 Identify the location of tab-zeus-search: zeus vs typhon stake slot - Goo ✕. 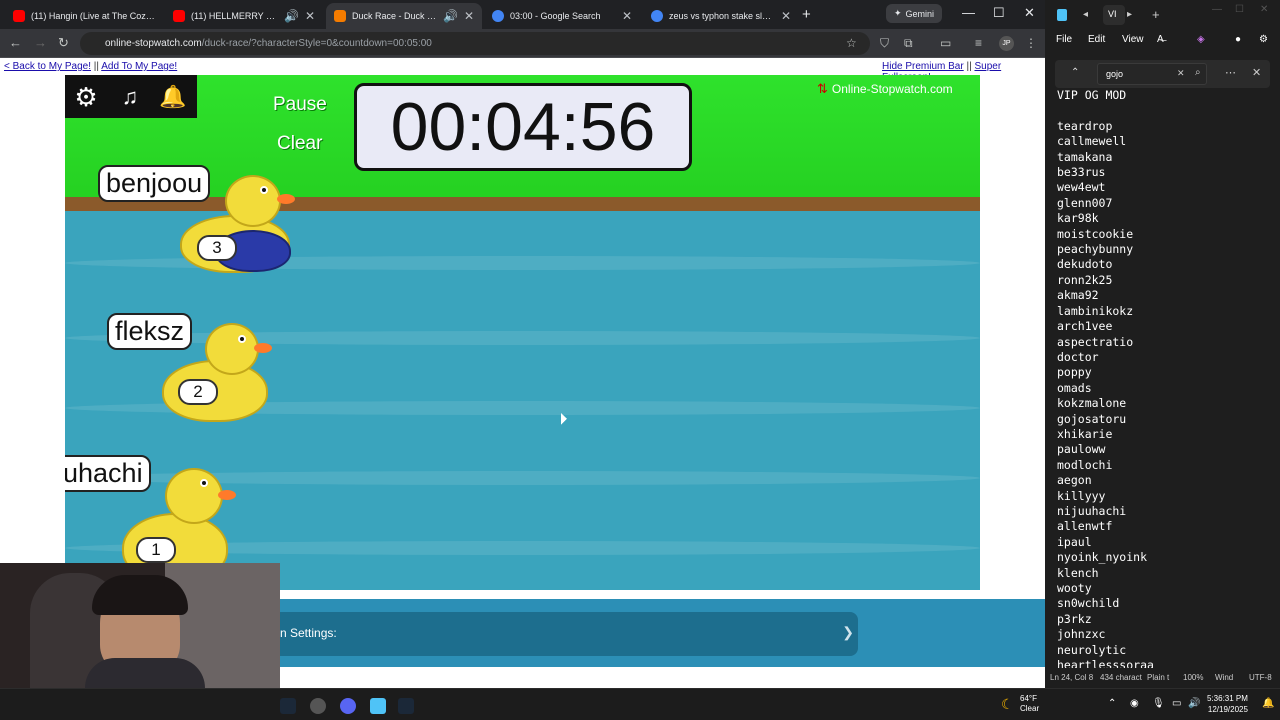
(721, 16).